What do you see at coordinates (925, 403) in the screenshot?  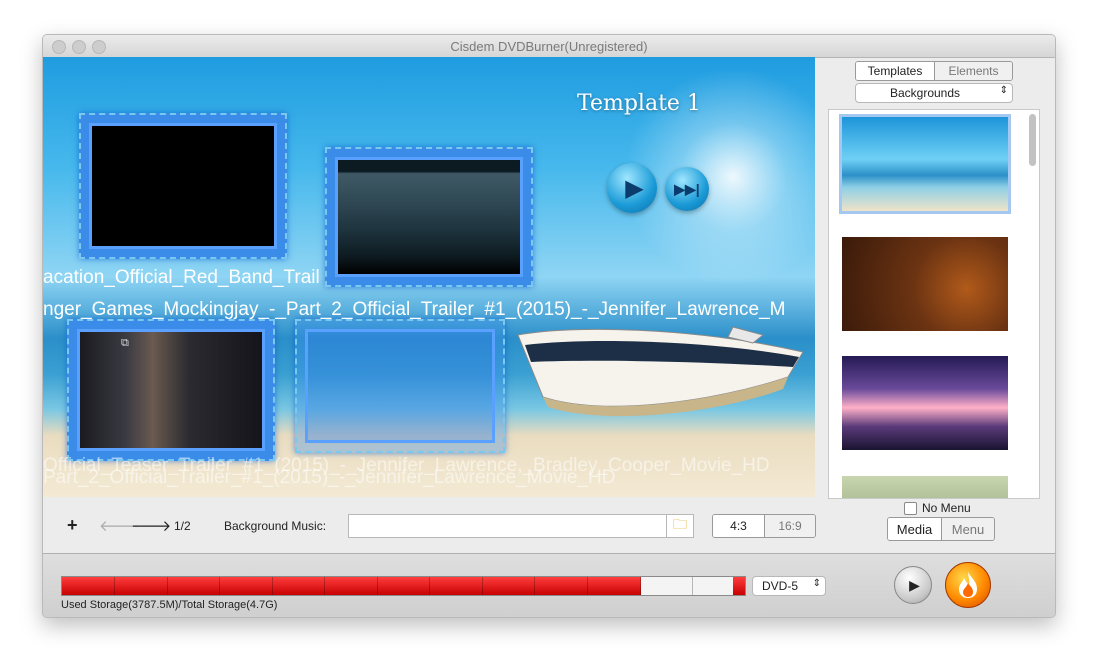 I see `thumbnail-sunset` at bounding box center [925, 403].